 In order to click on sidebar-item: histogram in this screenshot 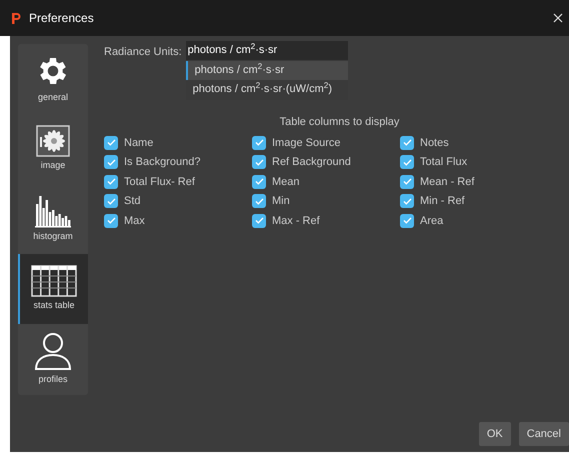, I will do `click(53, 219)`.